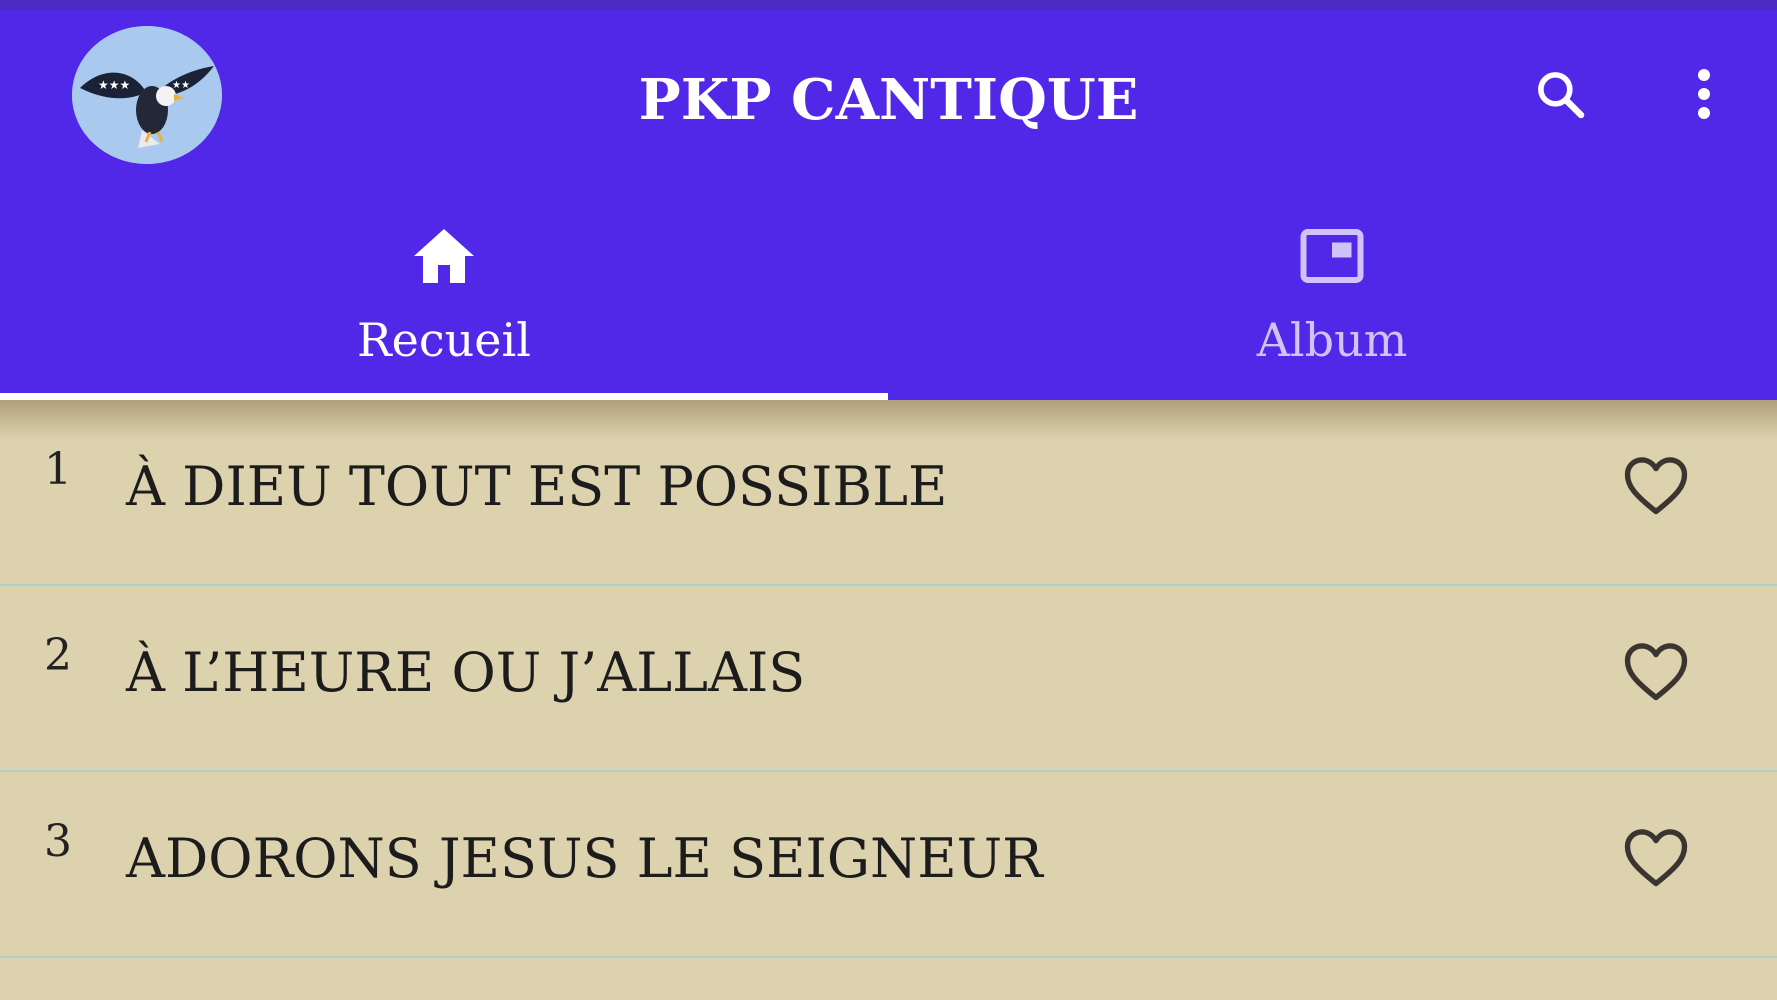 The width and height of the screenshot is (1777, 1000). Describe the element at coordinates (58, 841) in the screenshot. I see `song-number: 3` at that location.